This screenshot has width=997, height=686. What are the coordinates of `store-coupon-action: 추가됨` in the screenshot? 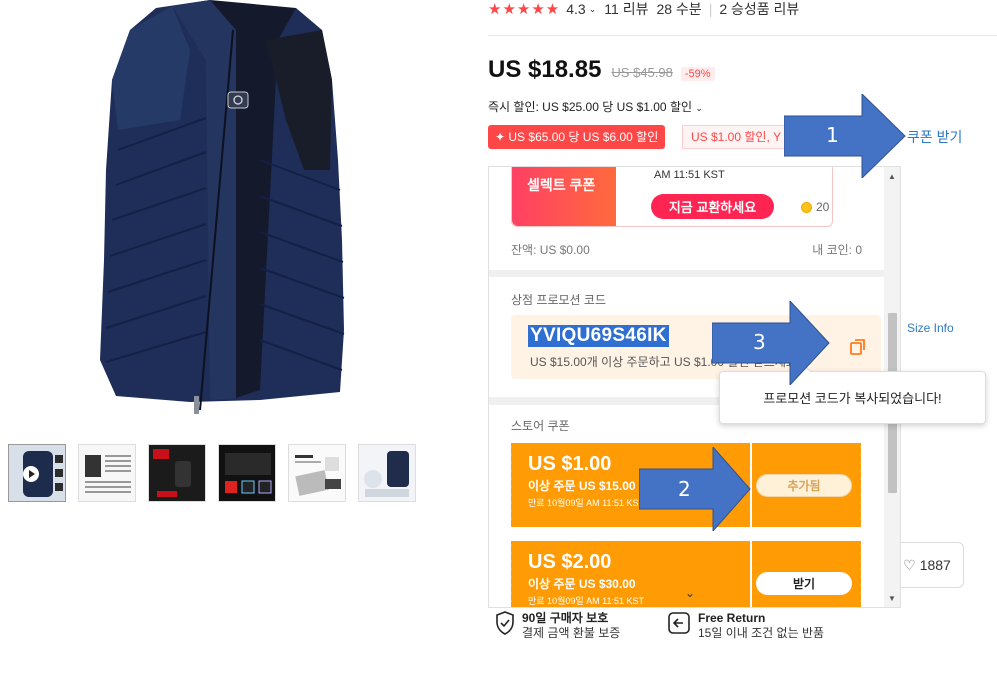 It's located at (808, 485).